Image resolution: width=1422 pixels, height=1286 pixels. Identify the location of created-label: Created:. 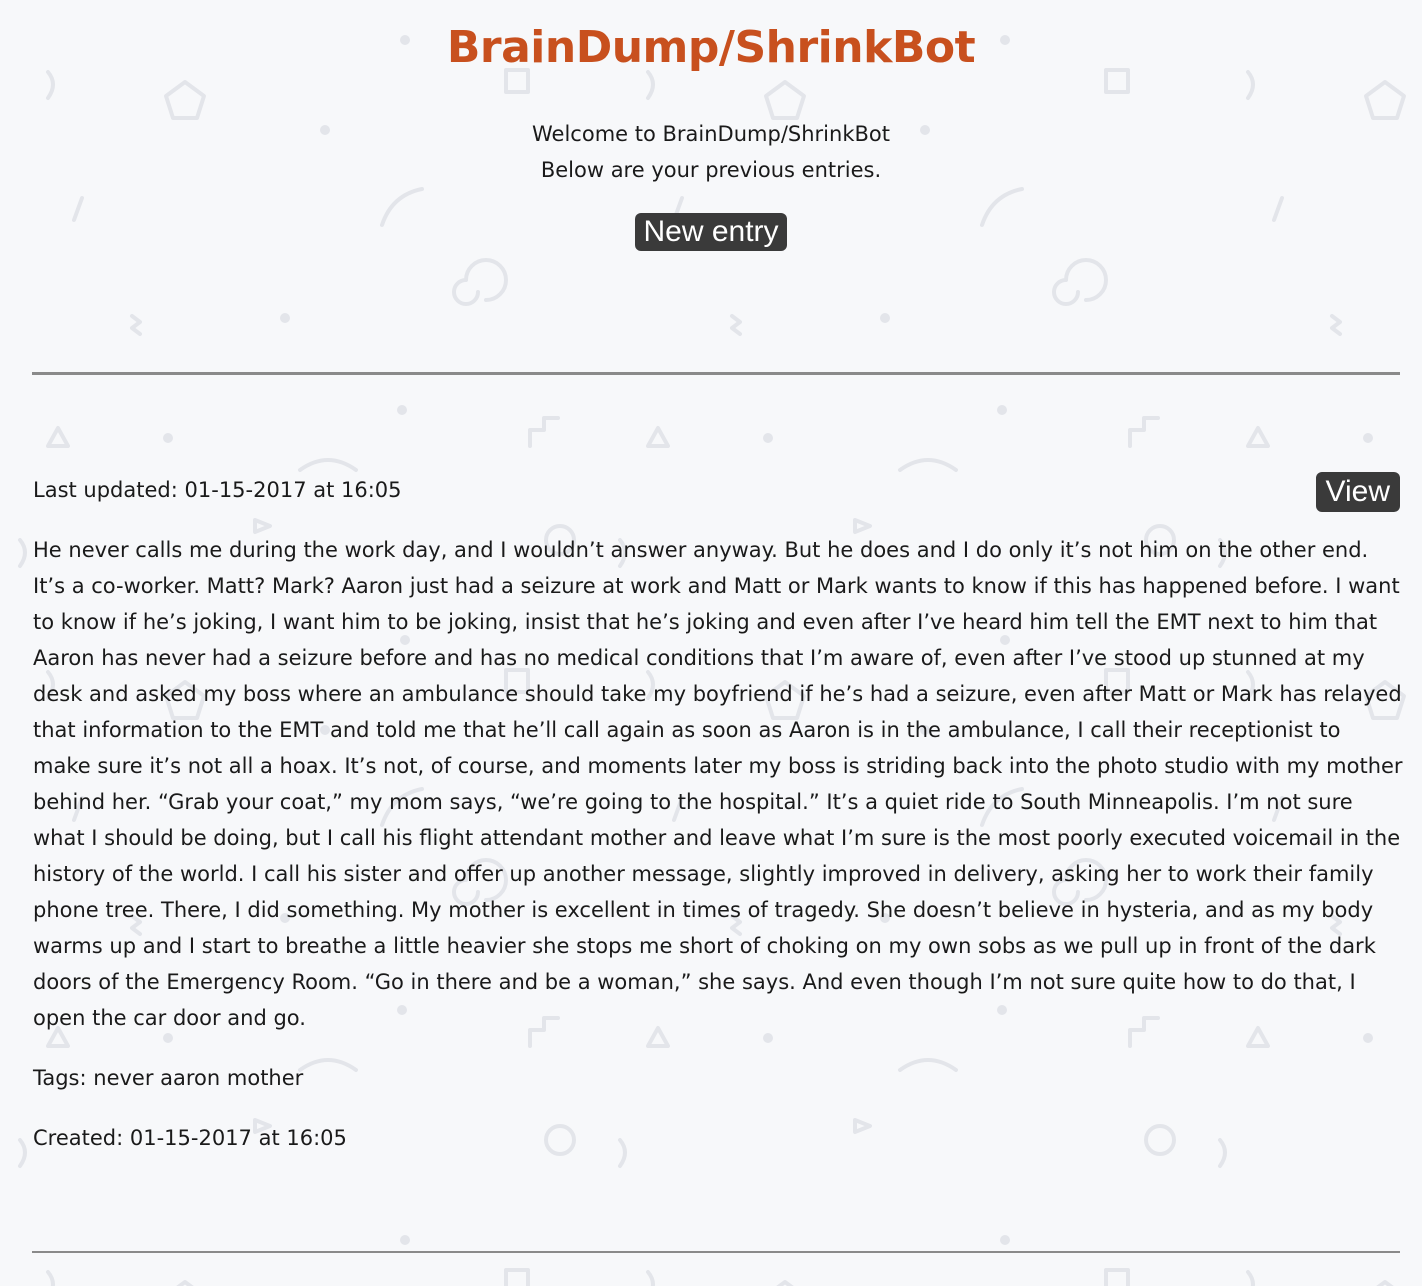
(78, 1138).